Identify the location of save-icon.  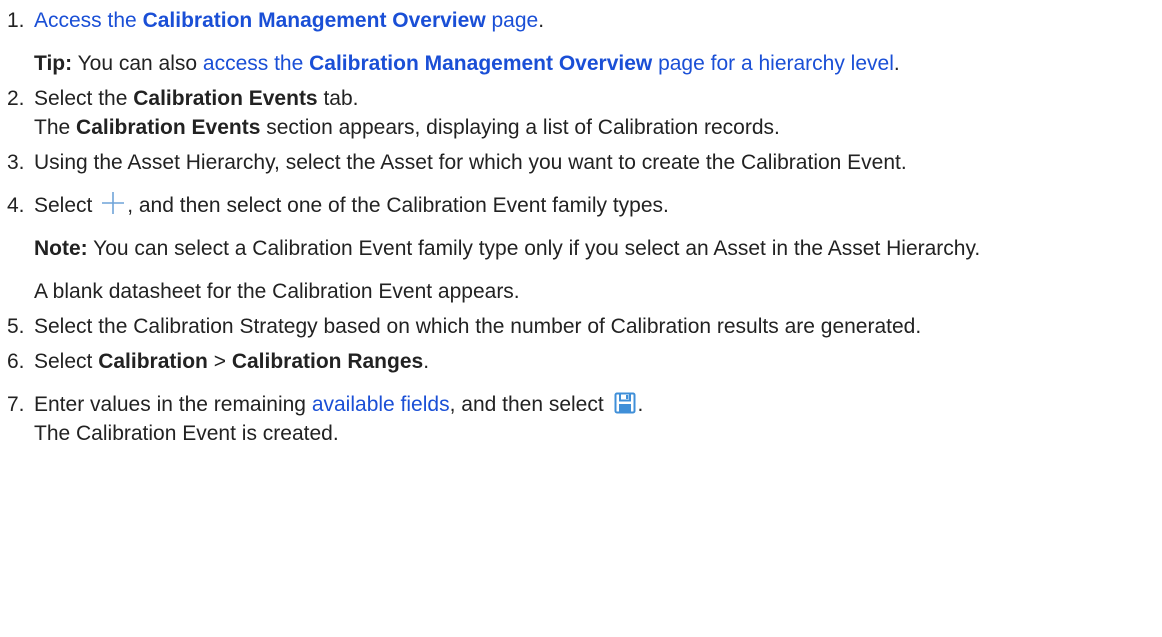
(625, 403).